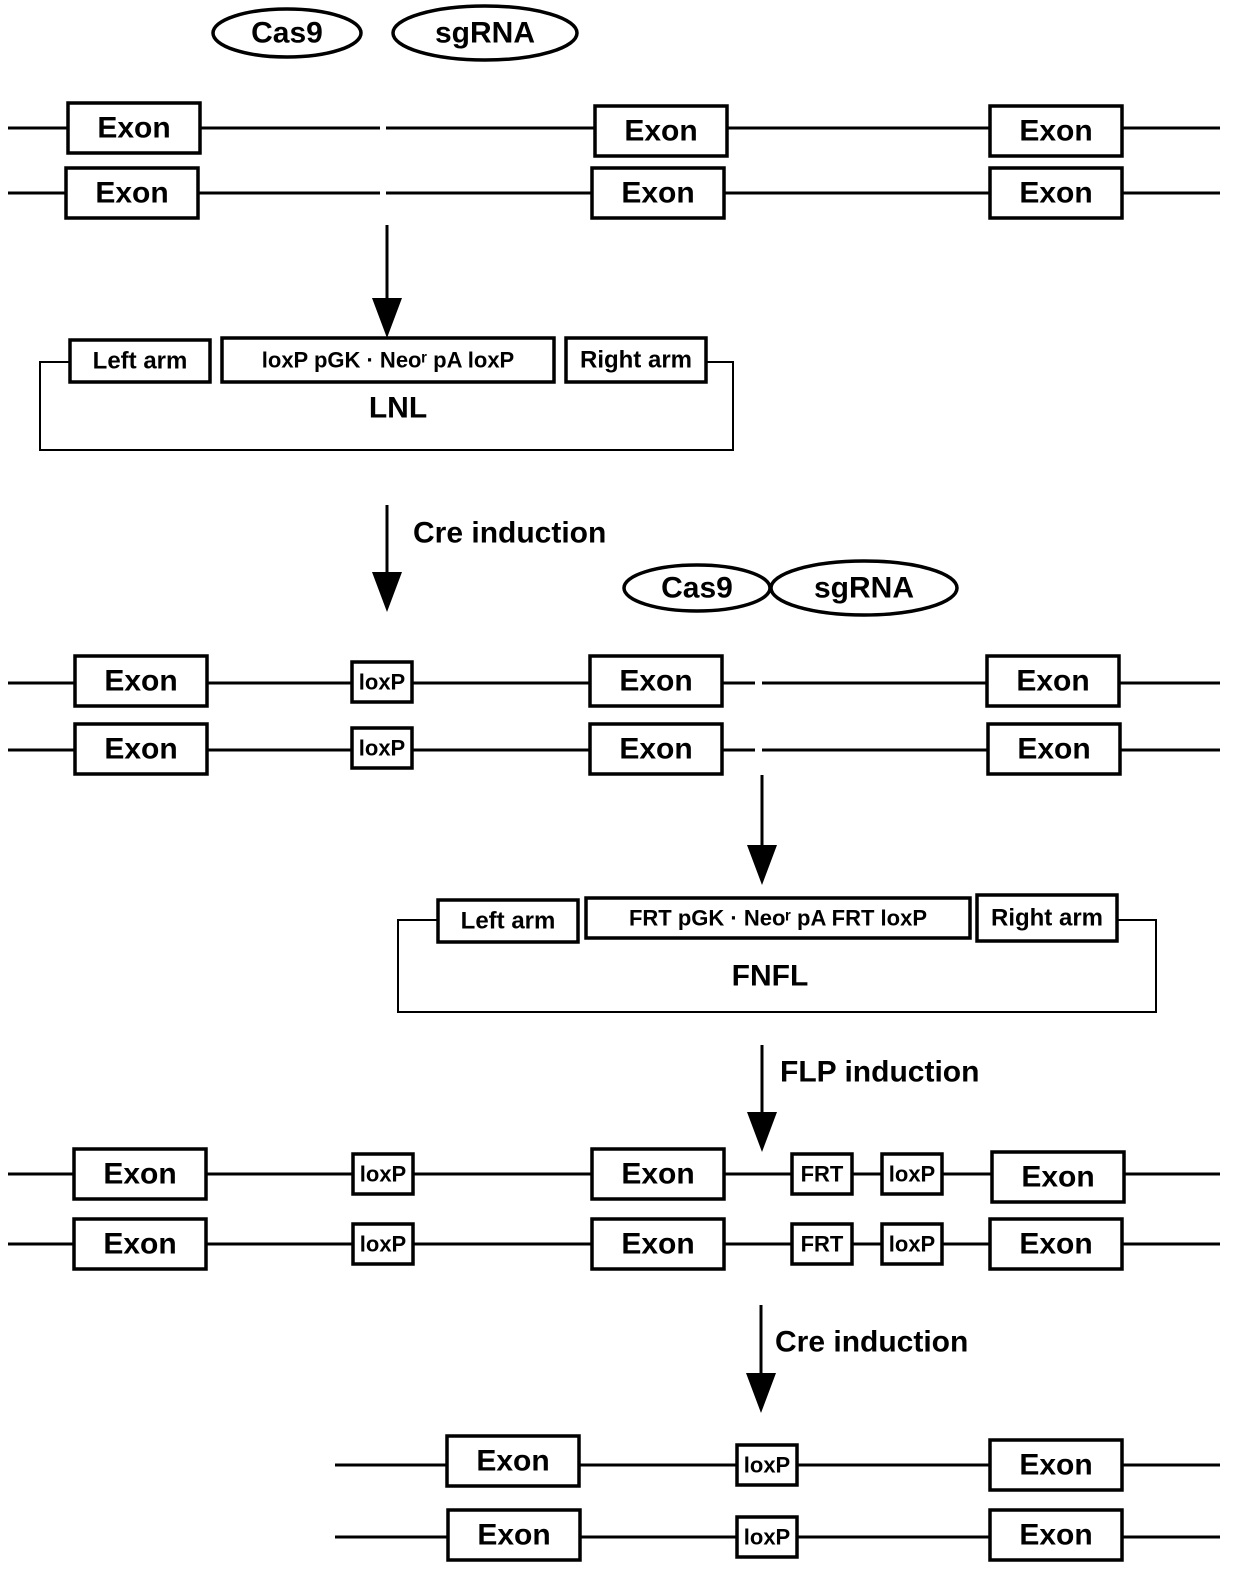  I want to click on lnl-cassette-label: loxP pGK · Neoʳ pA loxP, so click(388, 360).